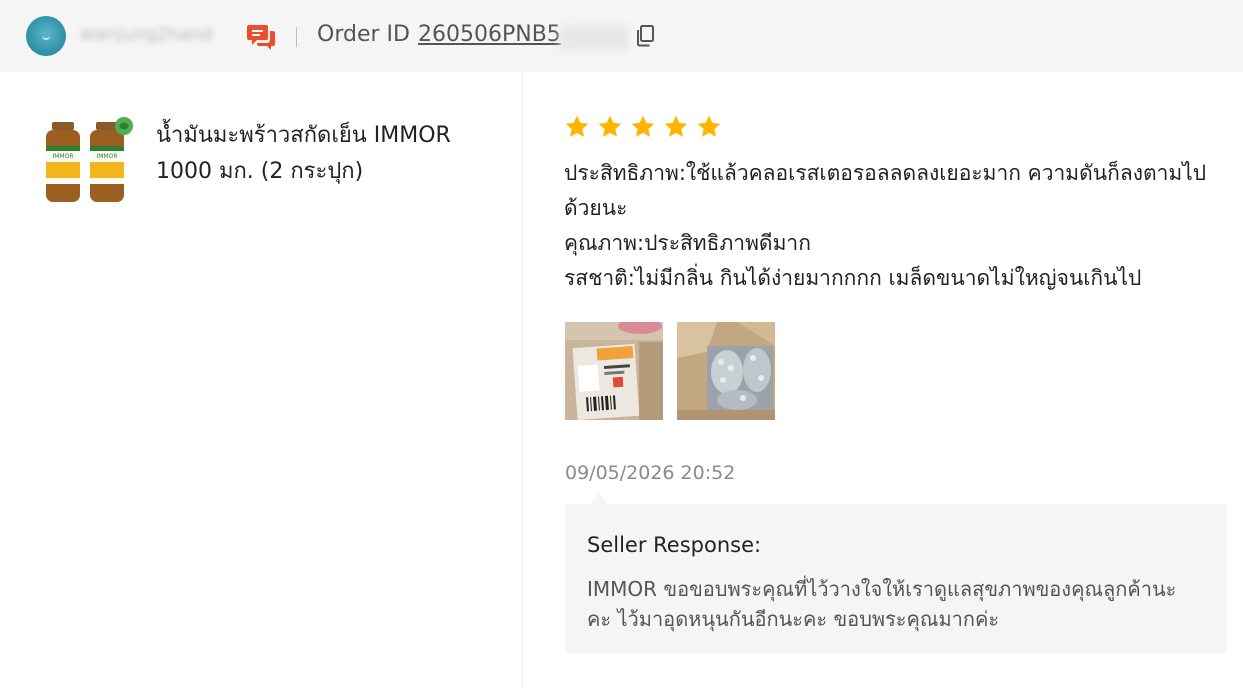 This screenshot has width=1243, height=688. I want to click on product-thumbnail: IMMOR IMMOR, so click(88, 160).